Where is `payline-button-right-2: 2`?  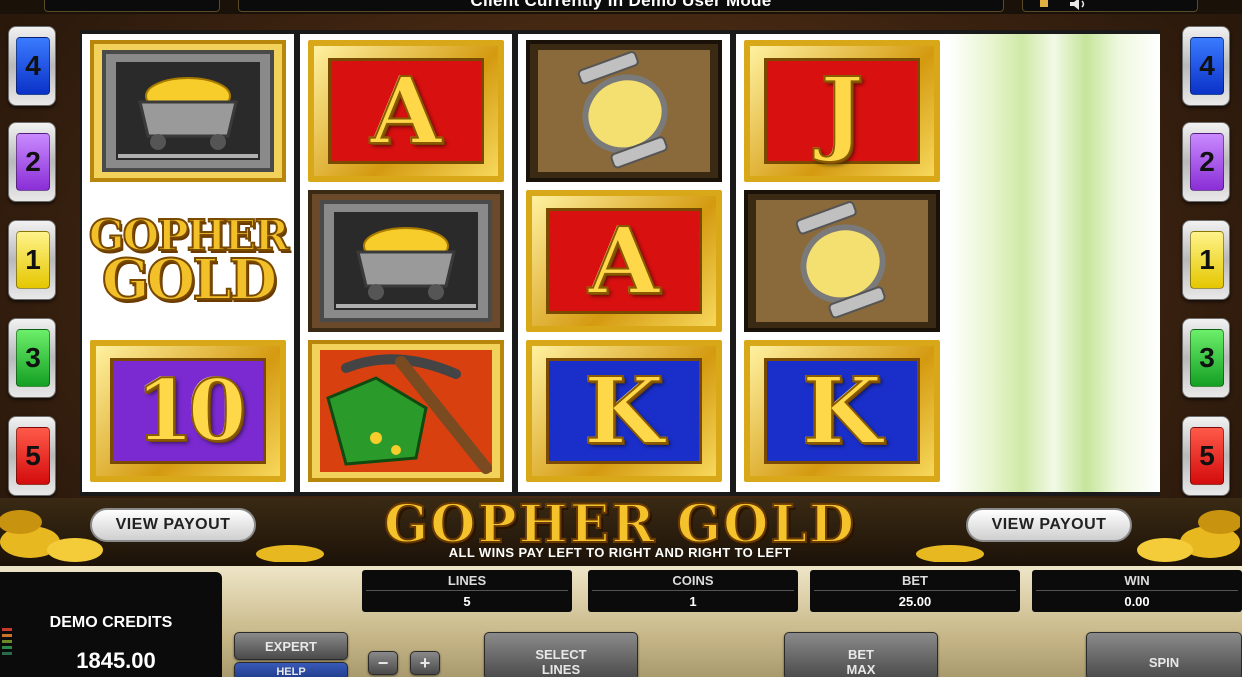 payline-button-right-2: 2 is located at coordinates (1206, 162).